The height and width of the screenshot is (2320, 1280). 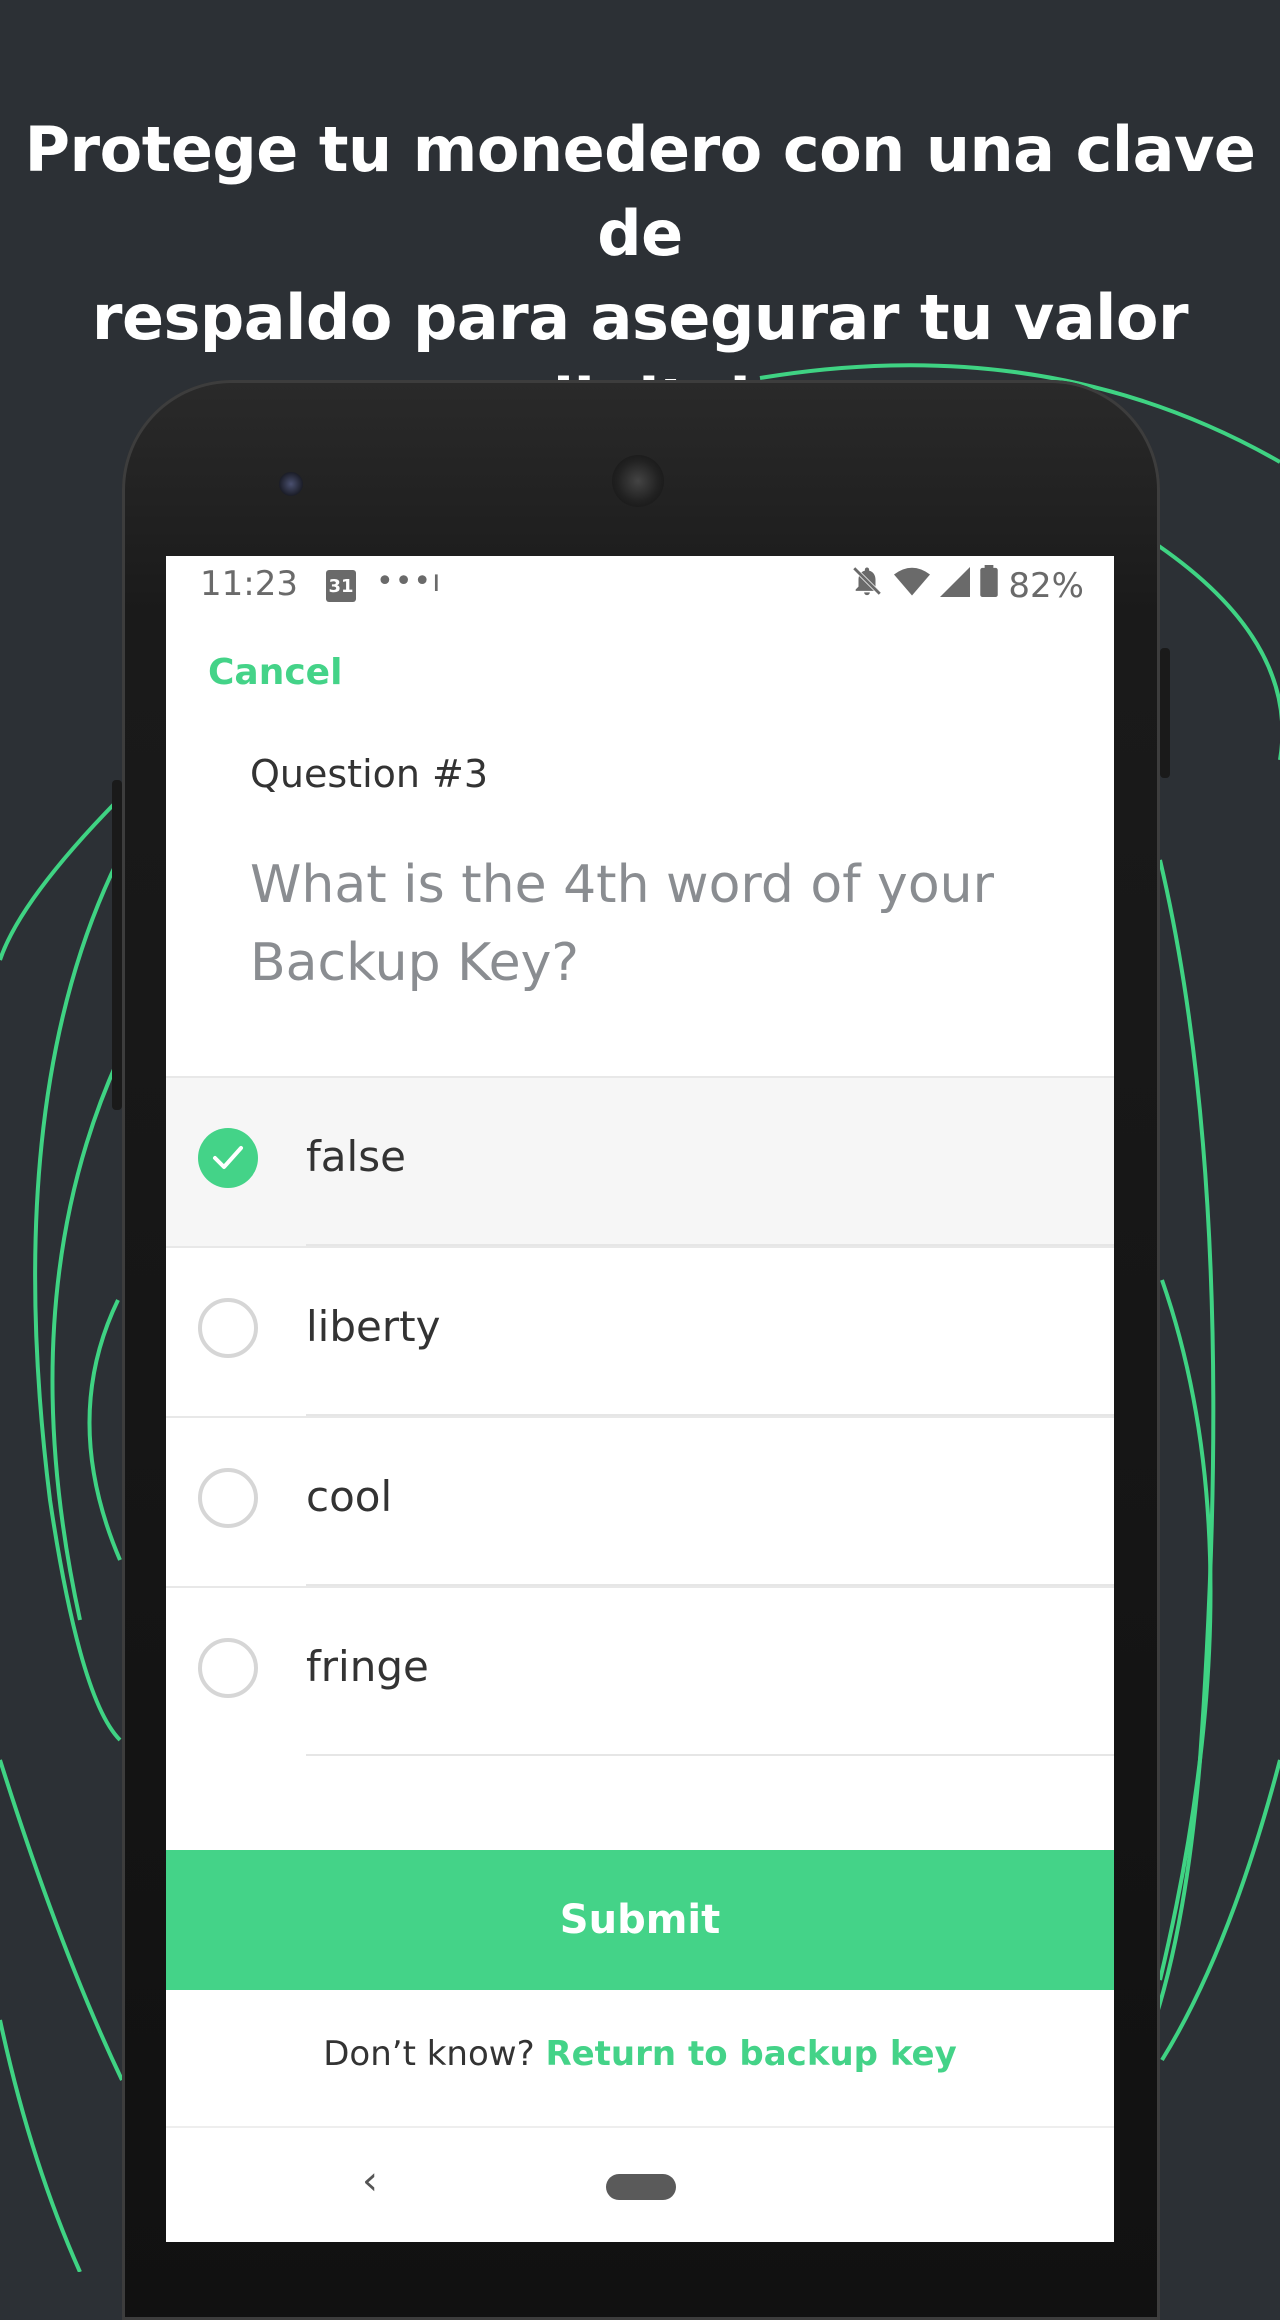 What do you see at coordinates (341, 586) in the screenshot?
I see `calendar-icon: 31` at bounding box center [341, 586].